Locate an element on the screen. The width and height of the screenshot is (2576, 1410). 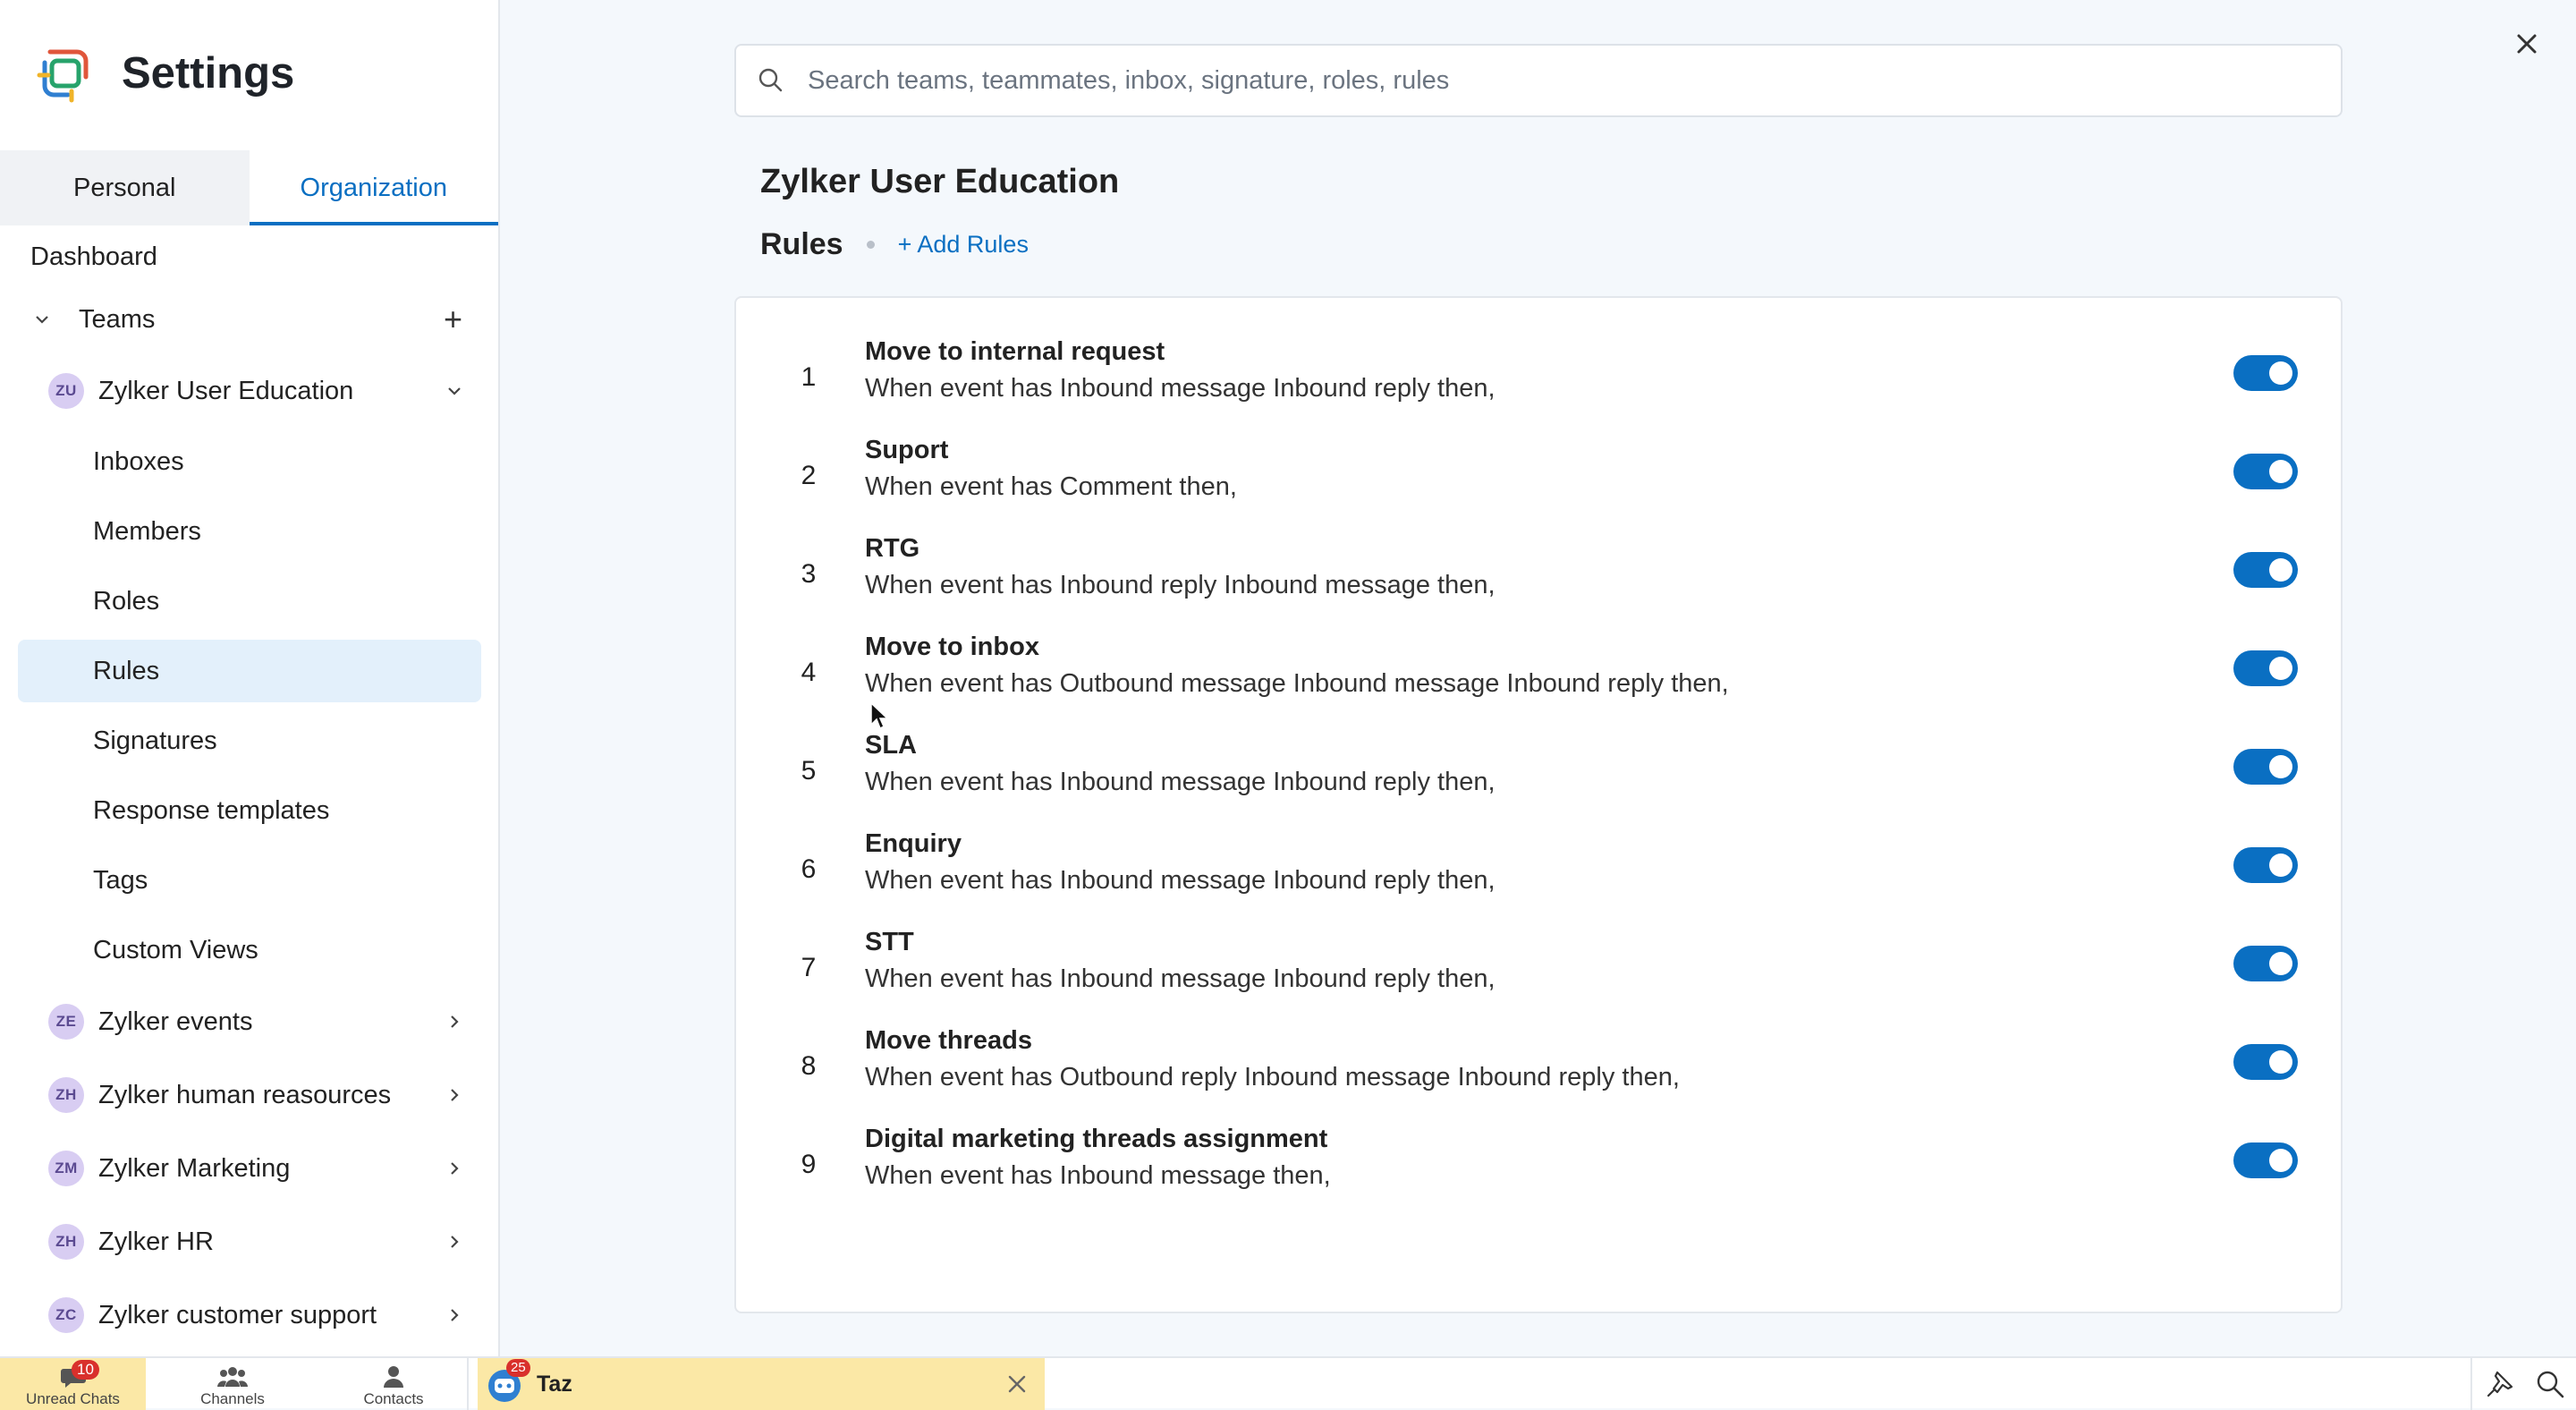
sidebar-item-label: Dashboard is located at coordinates (93, 256).